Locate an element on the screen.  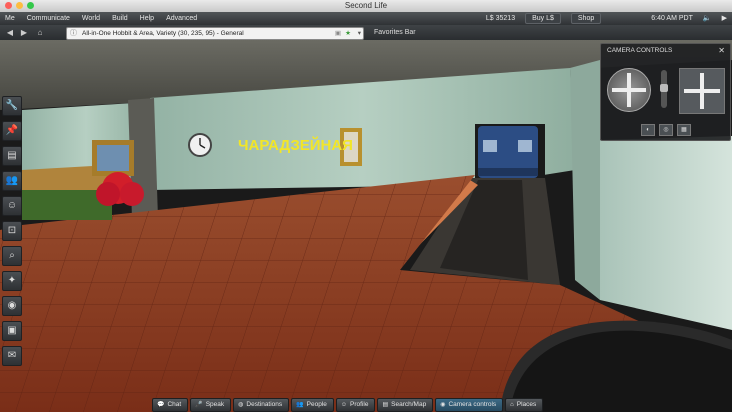
camera-icon: ⊡ is located at coordinates (12, 231).